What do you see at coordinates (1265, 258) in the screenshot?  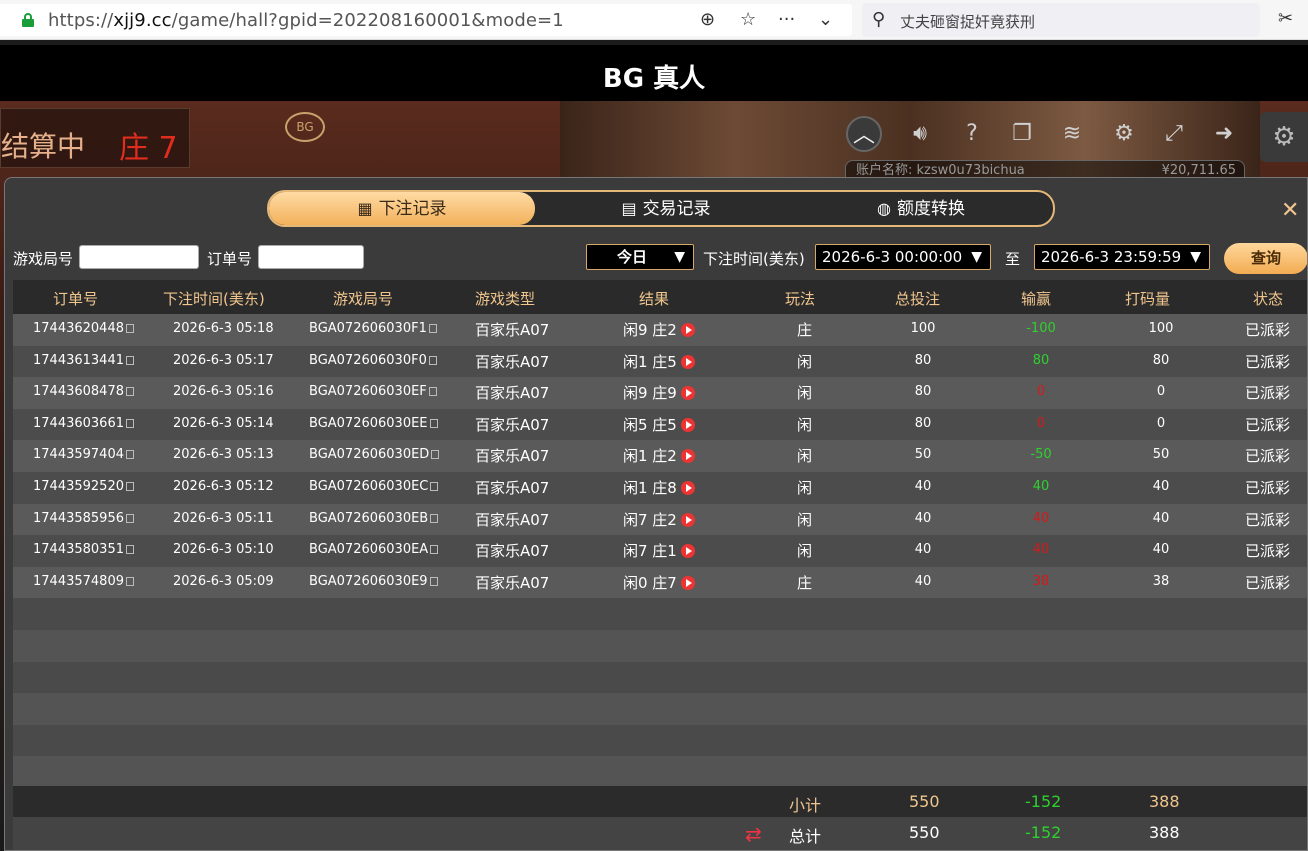 I see `query-button: 查询` at bounding box center [1265, 258].